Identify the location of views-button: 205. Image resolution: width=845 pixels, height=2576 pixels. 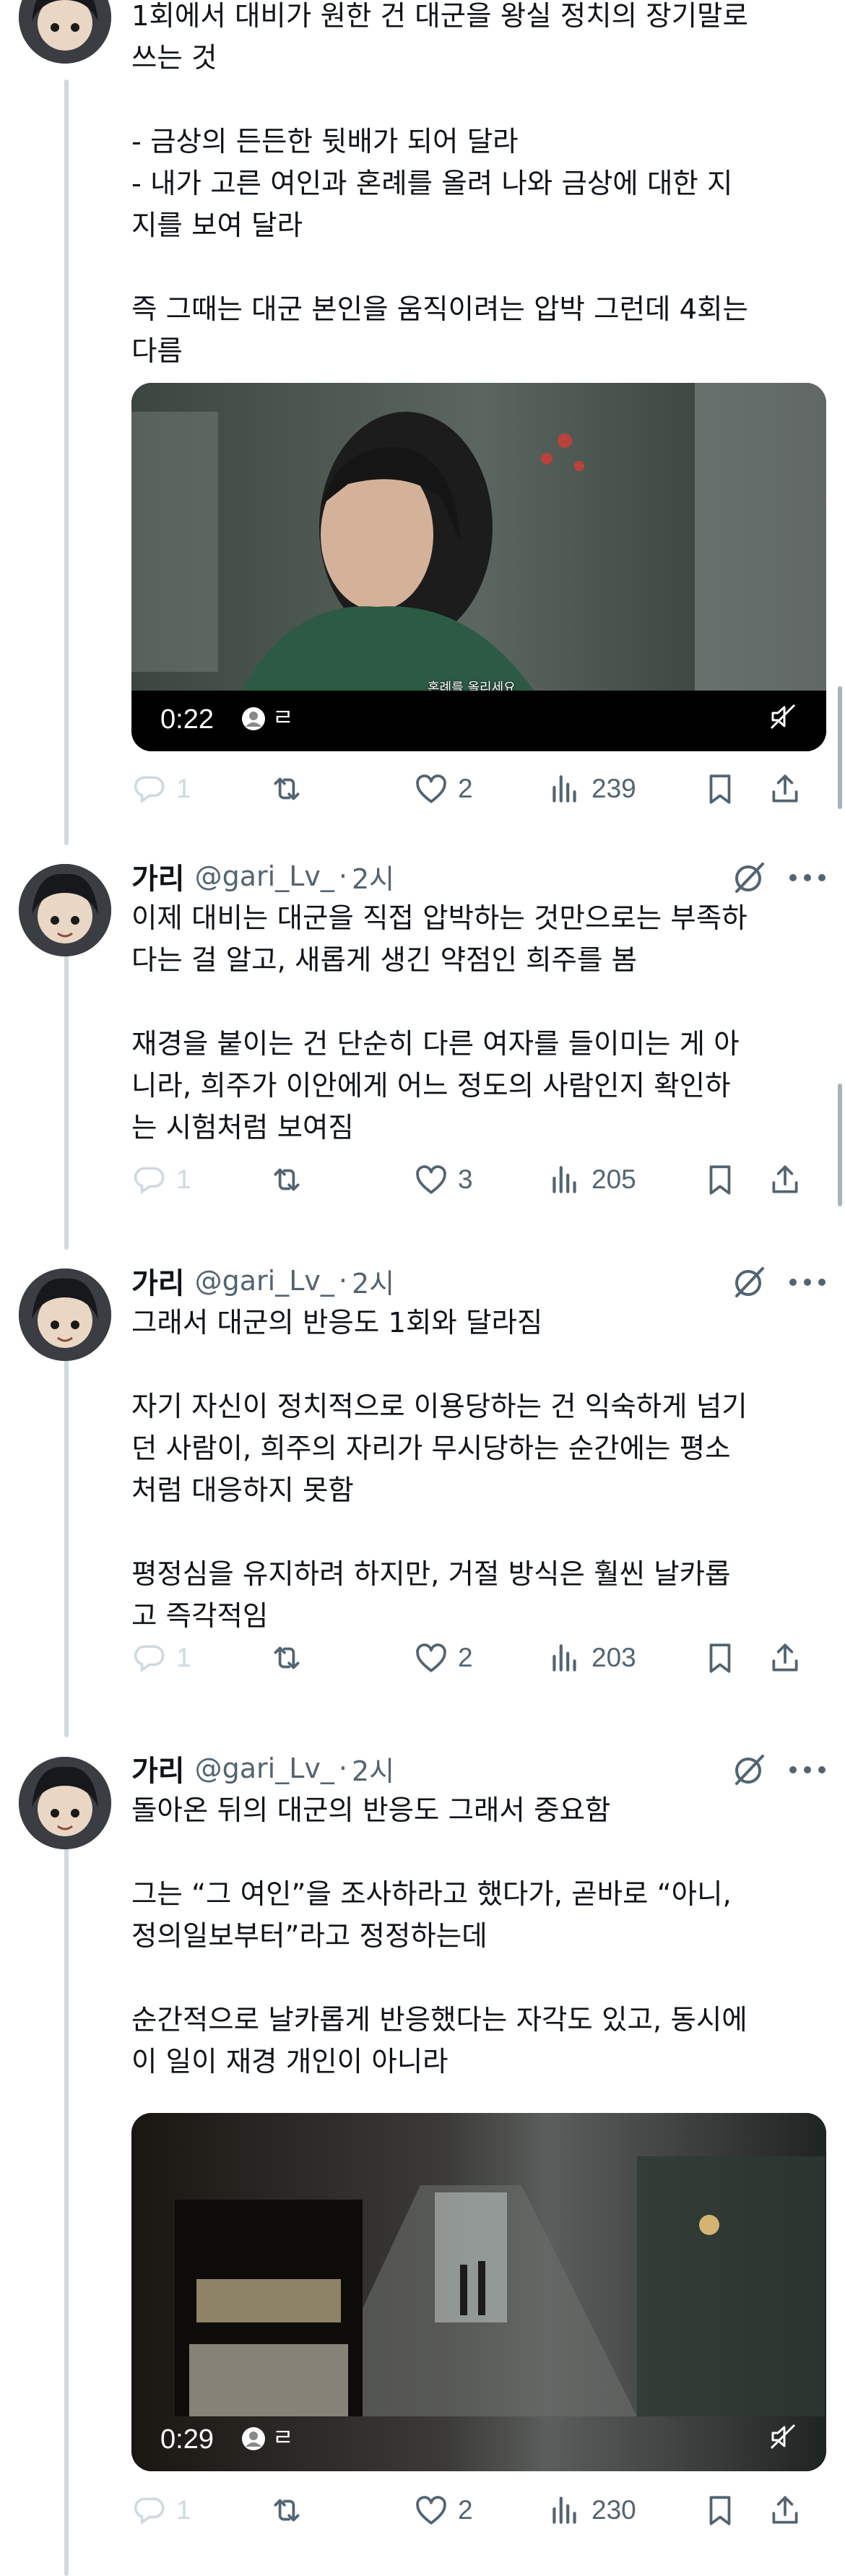
(591, 1179).